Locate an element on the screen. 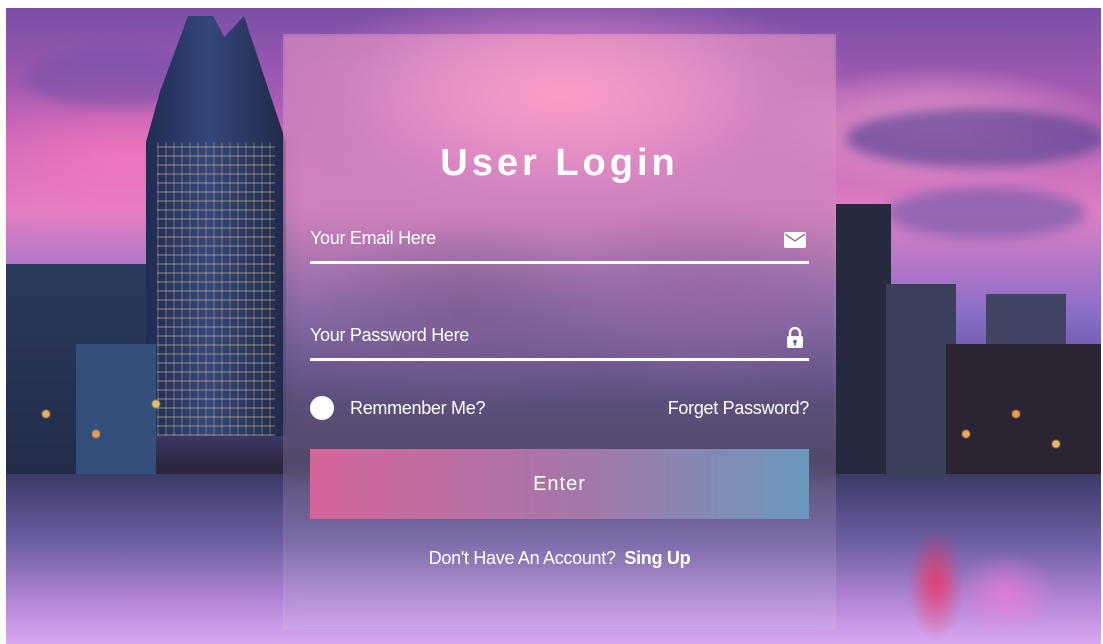 The height and width of the screenshot is (644, 1103). forget-password-link: Forget Password? is located at coordinates (739, 408).